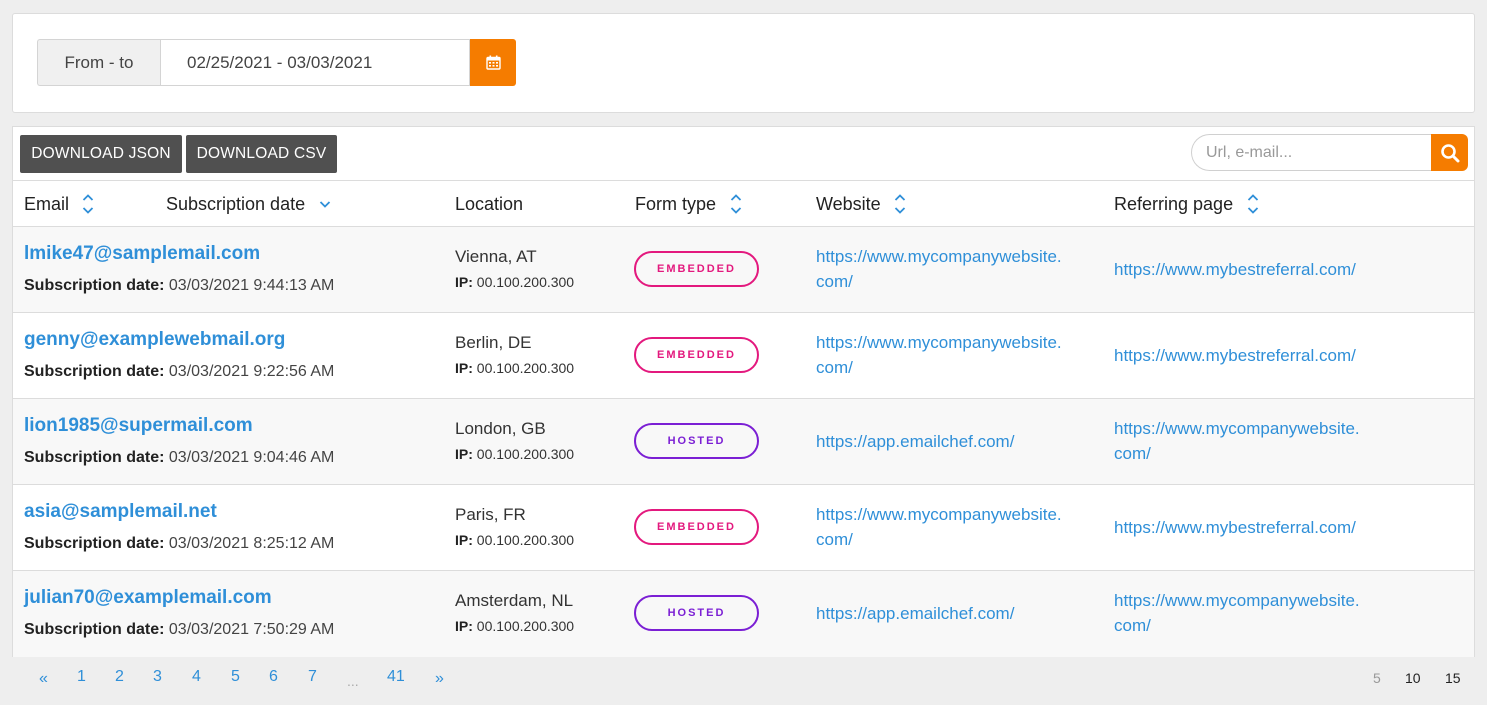 The height and width of the screenshot is (705, 1487). What do you see at coordinates (1377, 678) in the screenshot?
I see `per-page-option: 5` at bounding box center [1377, 678].